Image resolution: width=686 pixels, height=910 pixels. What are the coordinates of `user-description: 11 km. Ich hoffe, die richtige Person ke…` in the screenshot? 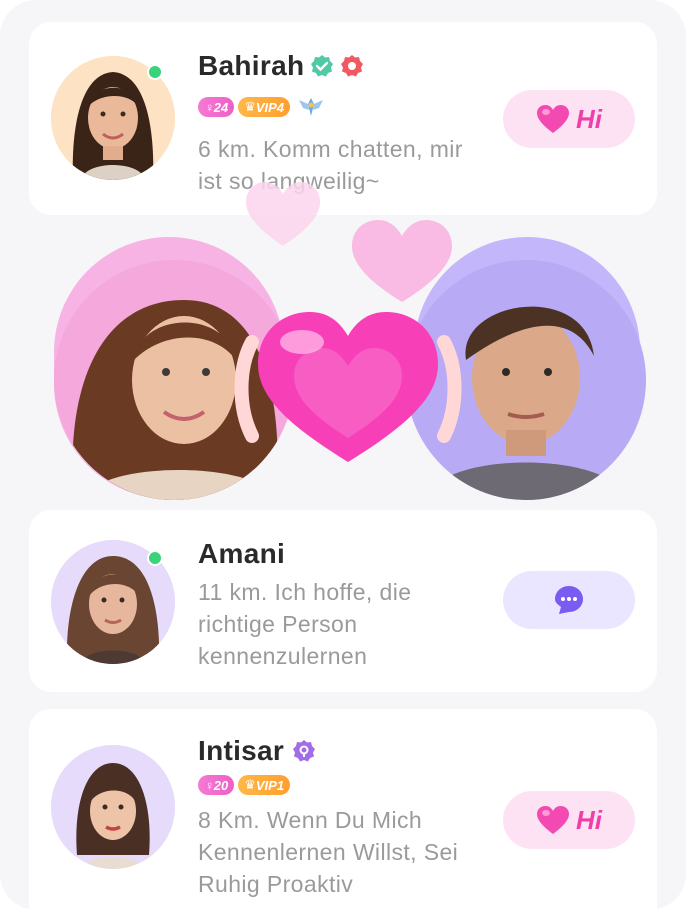 It's located at (305, 624).